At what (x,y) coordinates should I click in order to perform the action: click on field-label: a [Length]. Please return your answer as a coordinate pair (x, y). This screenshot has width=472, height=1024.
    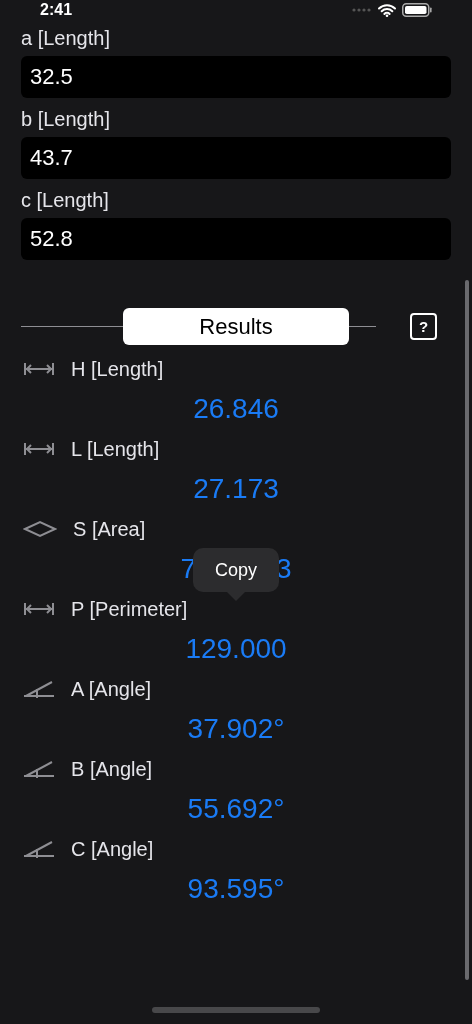
    Looking at the image, I should click on (66, 38).